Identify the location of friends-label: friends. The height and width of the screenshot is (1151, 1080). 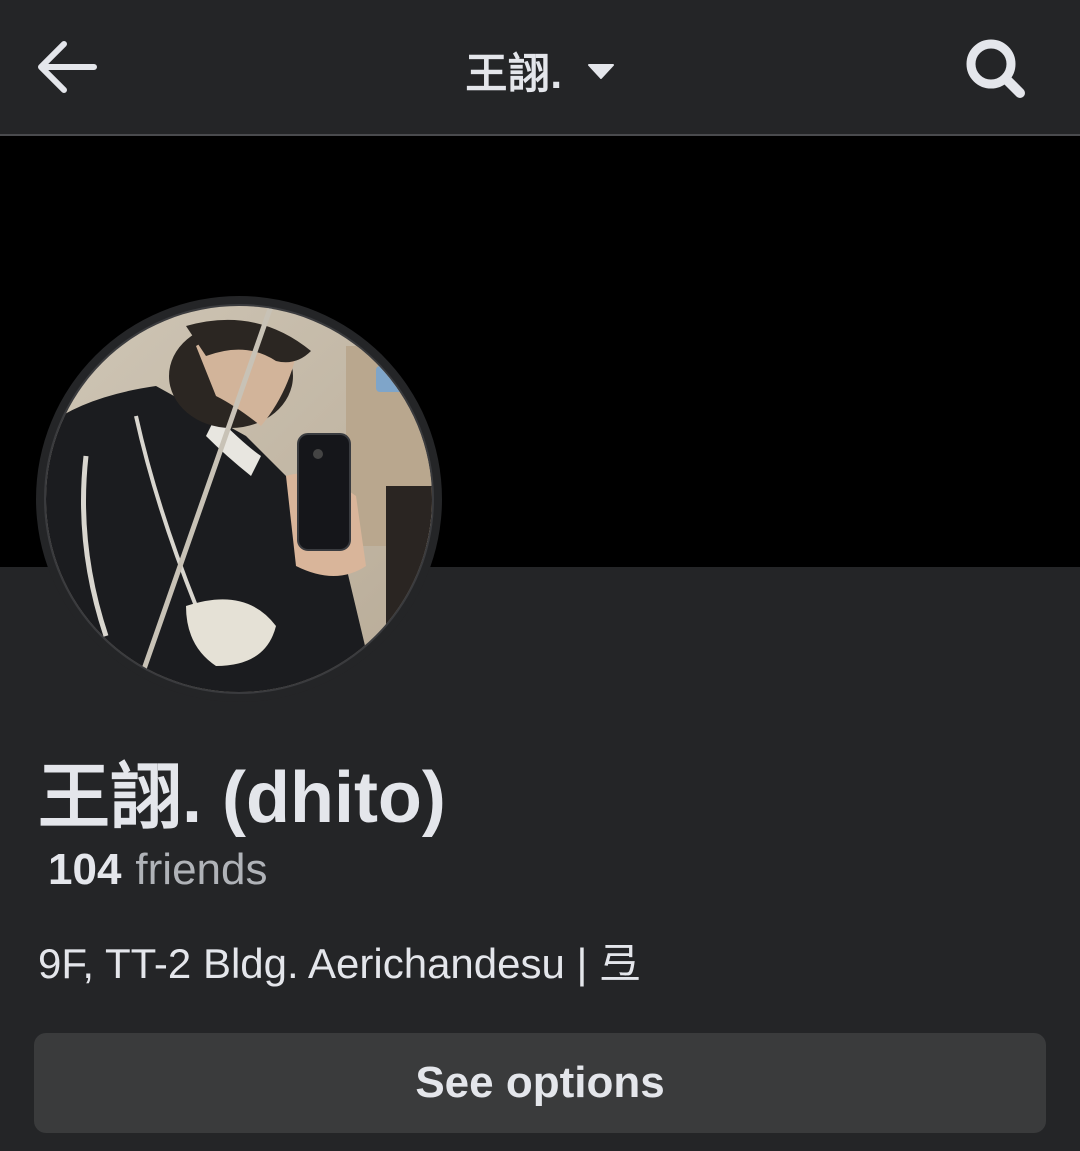
(201, 869).